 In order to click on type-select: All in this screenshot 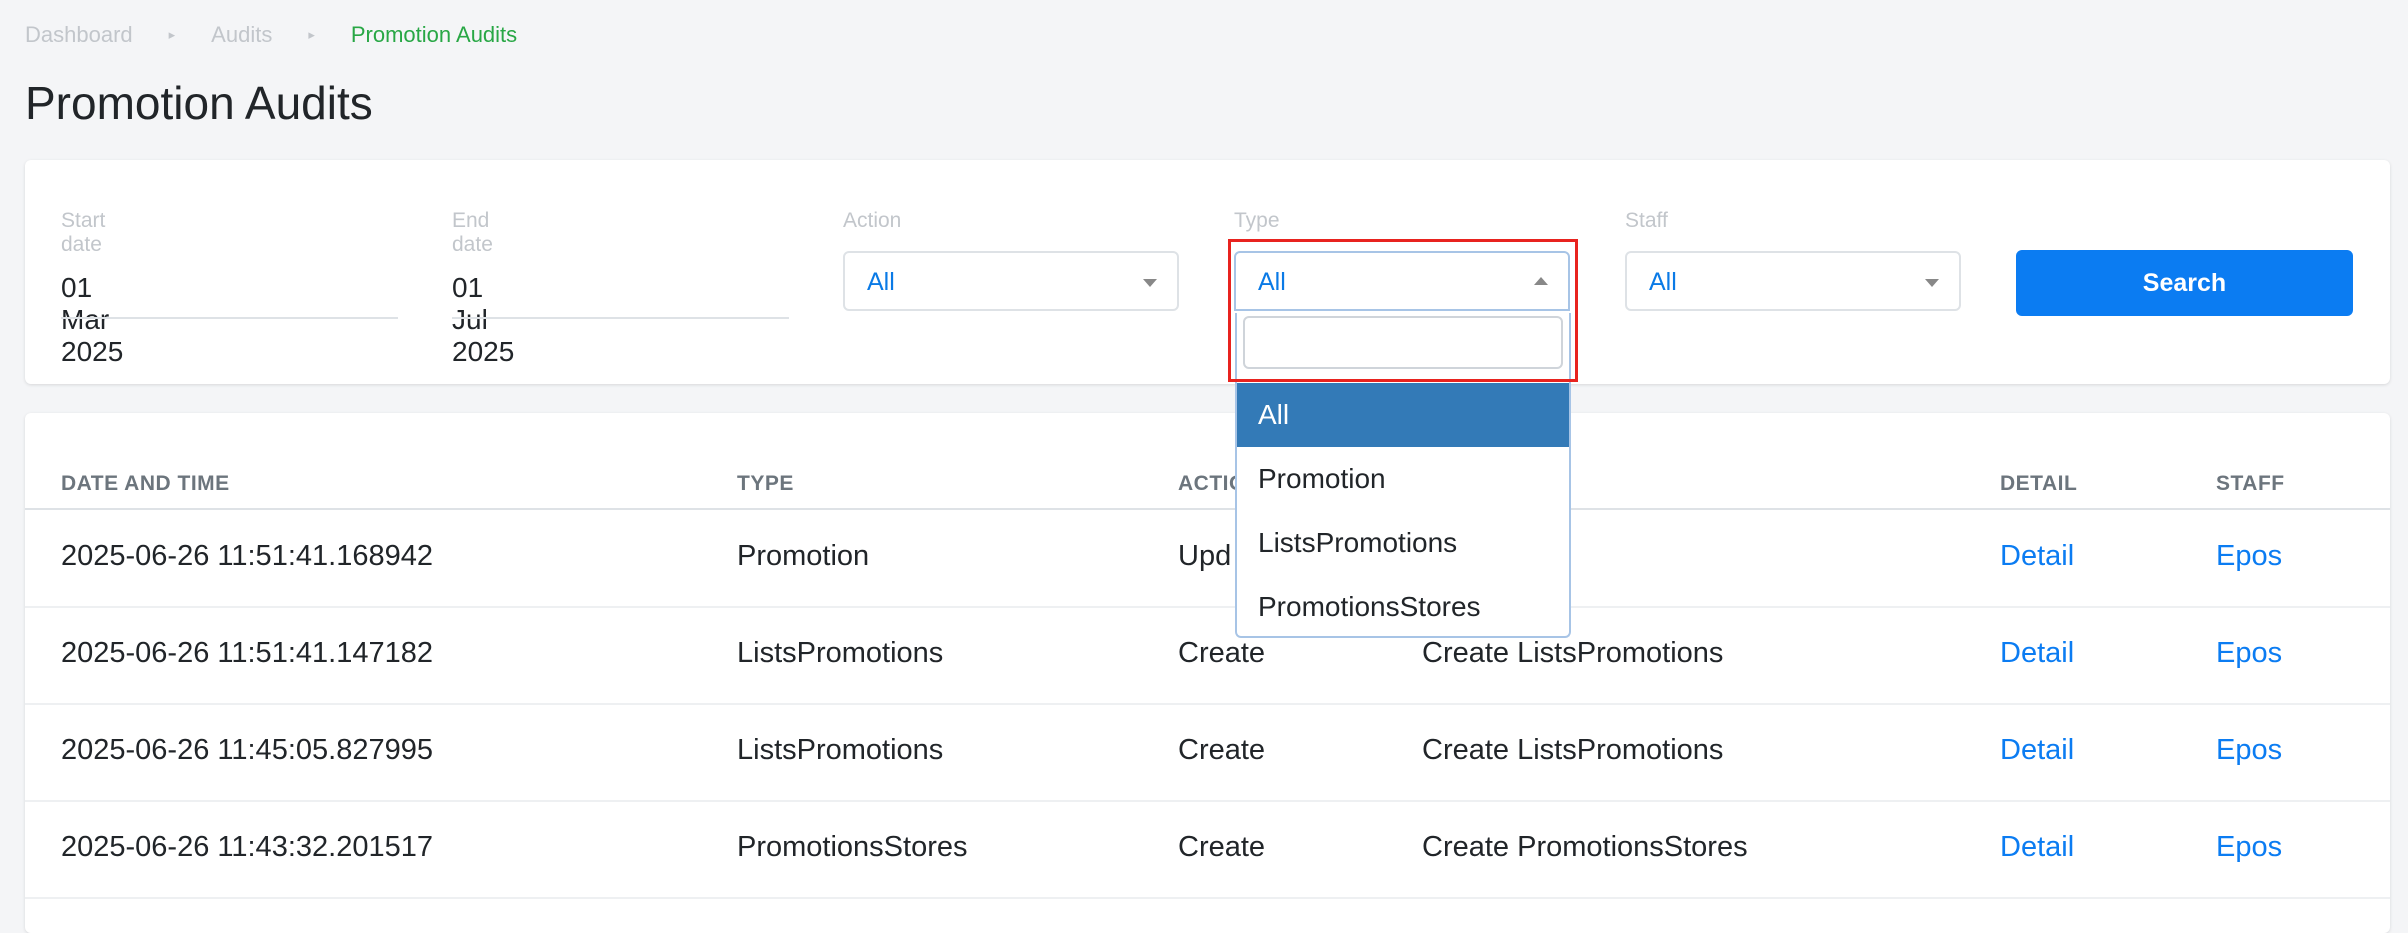, I will do `click(1402, 281)`.